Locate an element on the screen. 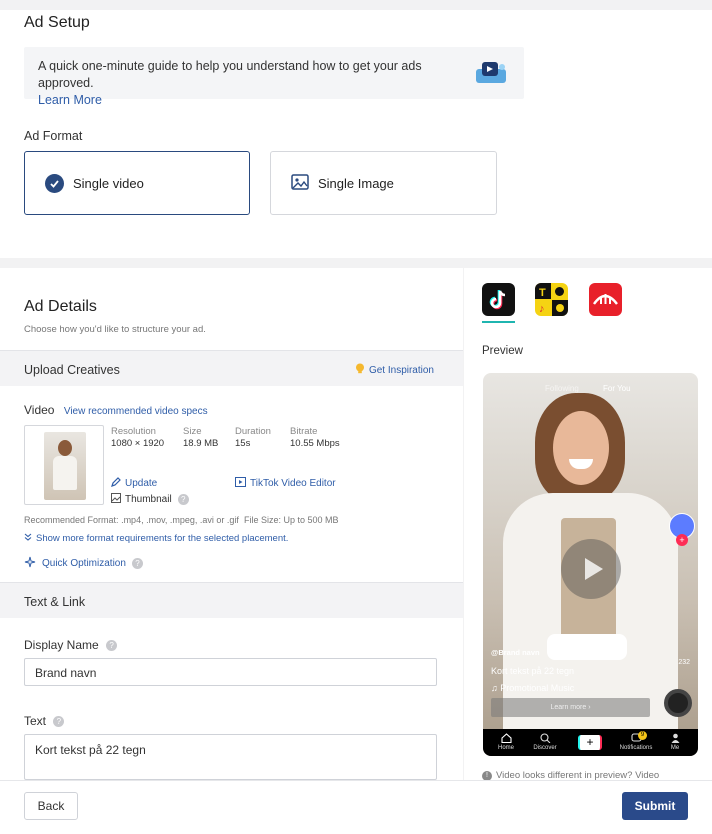 The height and width of the screenshot is (834, 712). tab-for-you: For You is located at coordinates (617, 388).